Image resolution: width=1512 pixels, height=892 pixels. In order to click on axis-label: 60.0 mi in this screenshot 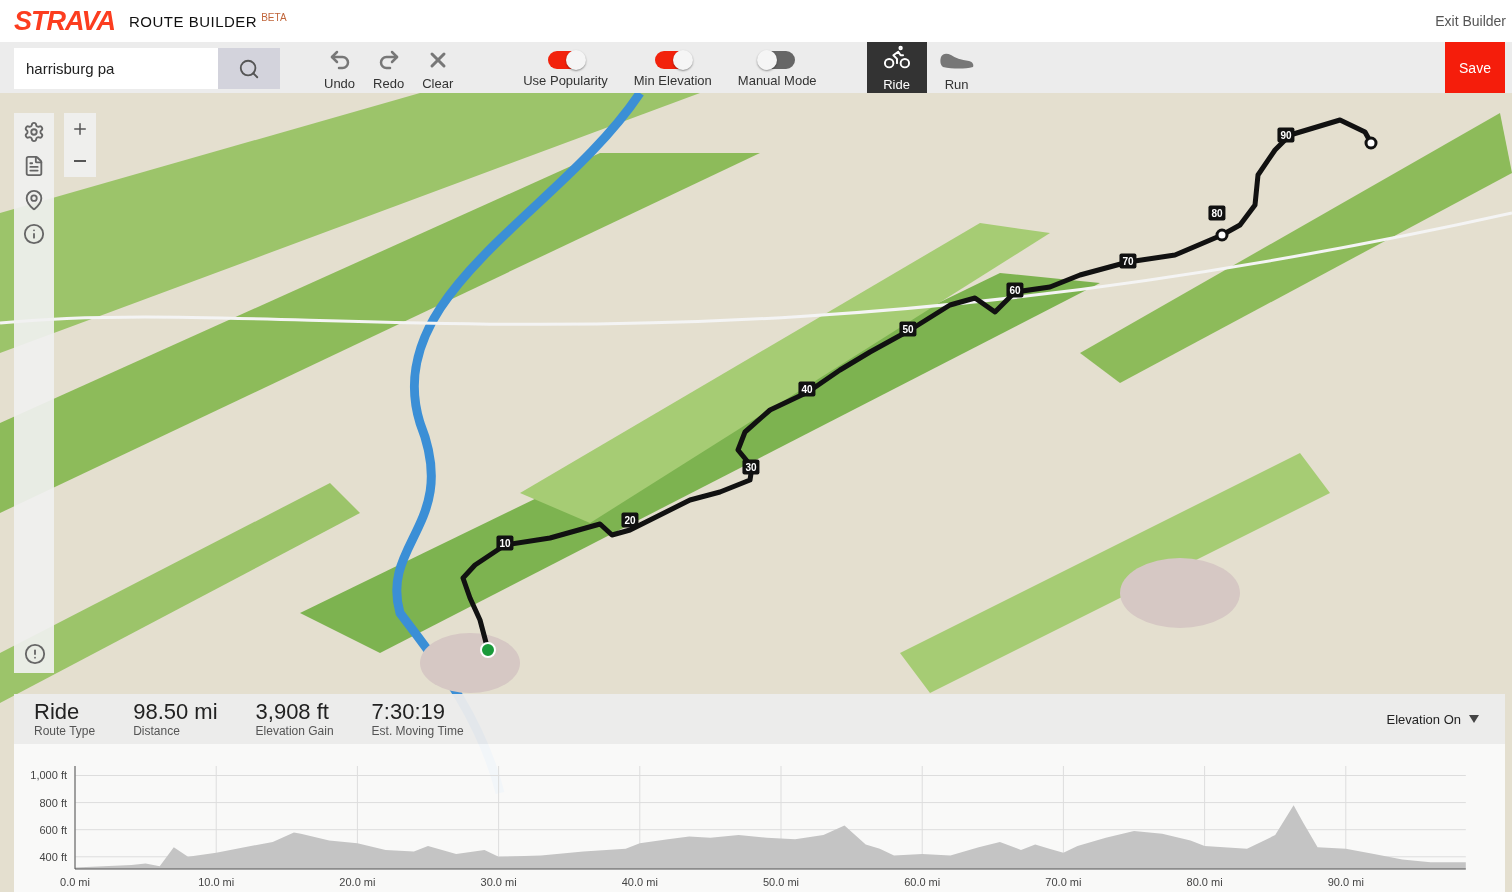, I will do `click(922, 882)`.